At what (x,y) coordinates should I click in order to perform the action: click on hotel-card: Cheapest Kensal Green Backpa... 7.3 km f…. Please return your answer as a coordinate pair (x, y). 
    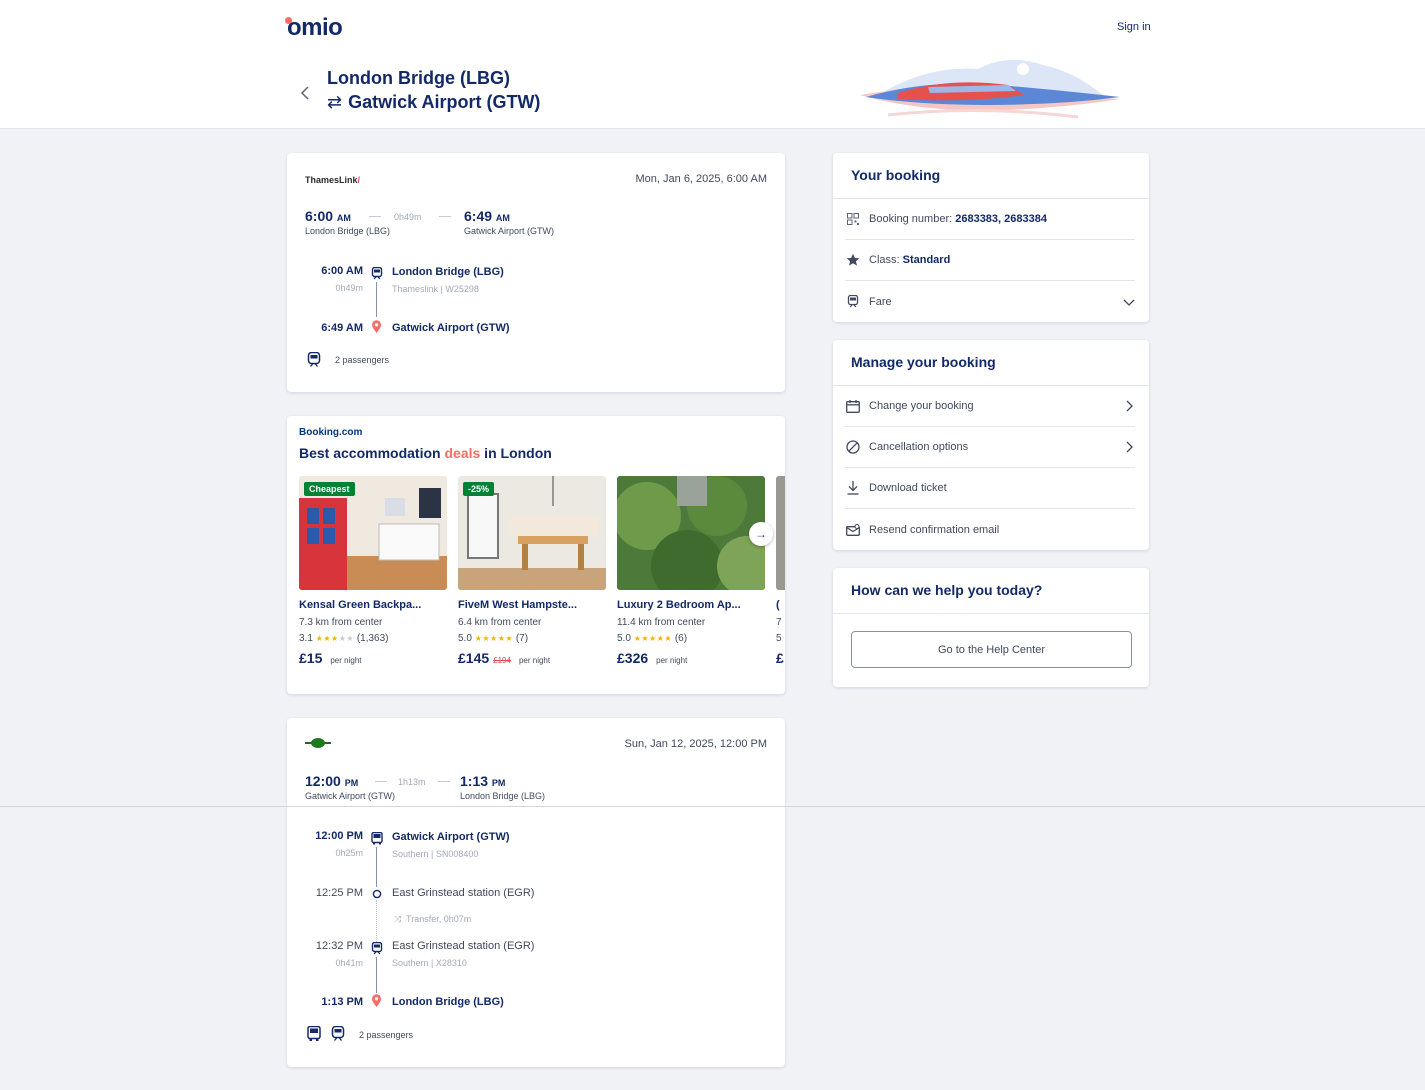
    Looking at the image, I should click on (373, 571).